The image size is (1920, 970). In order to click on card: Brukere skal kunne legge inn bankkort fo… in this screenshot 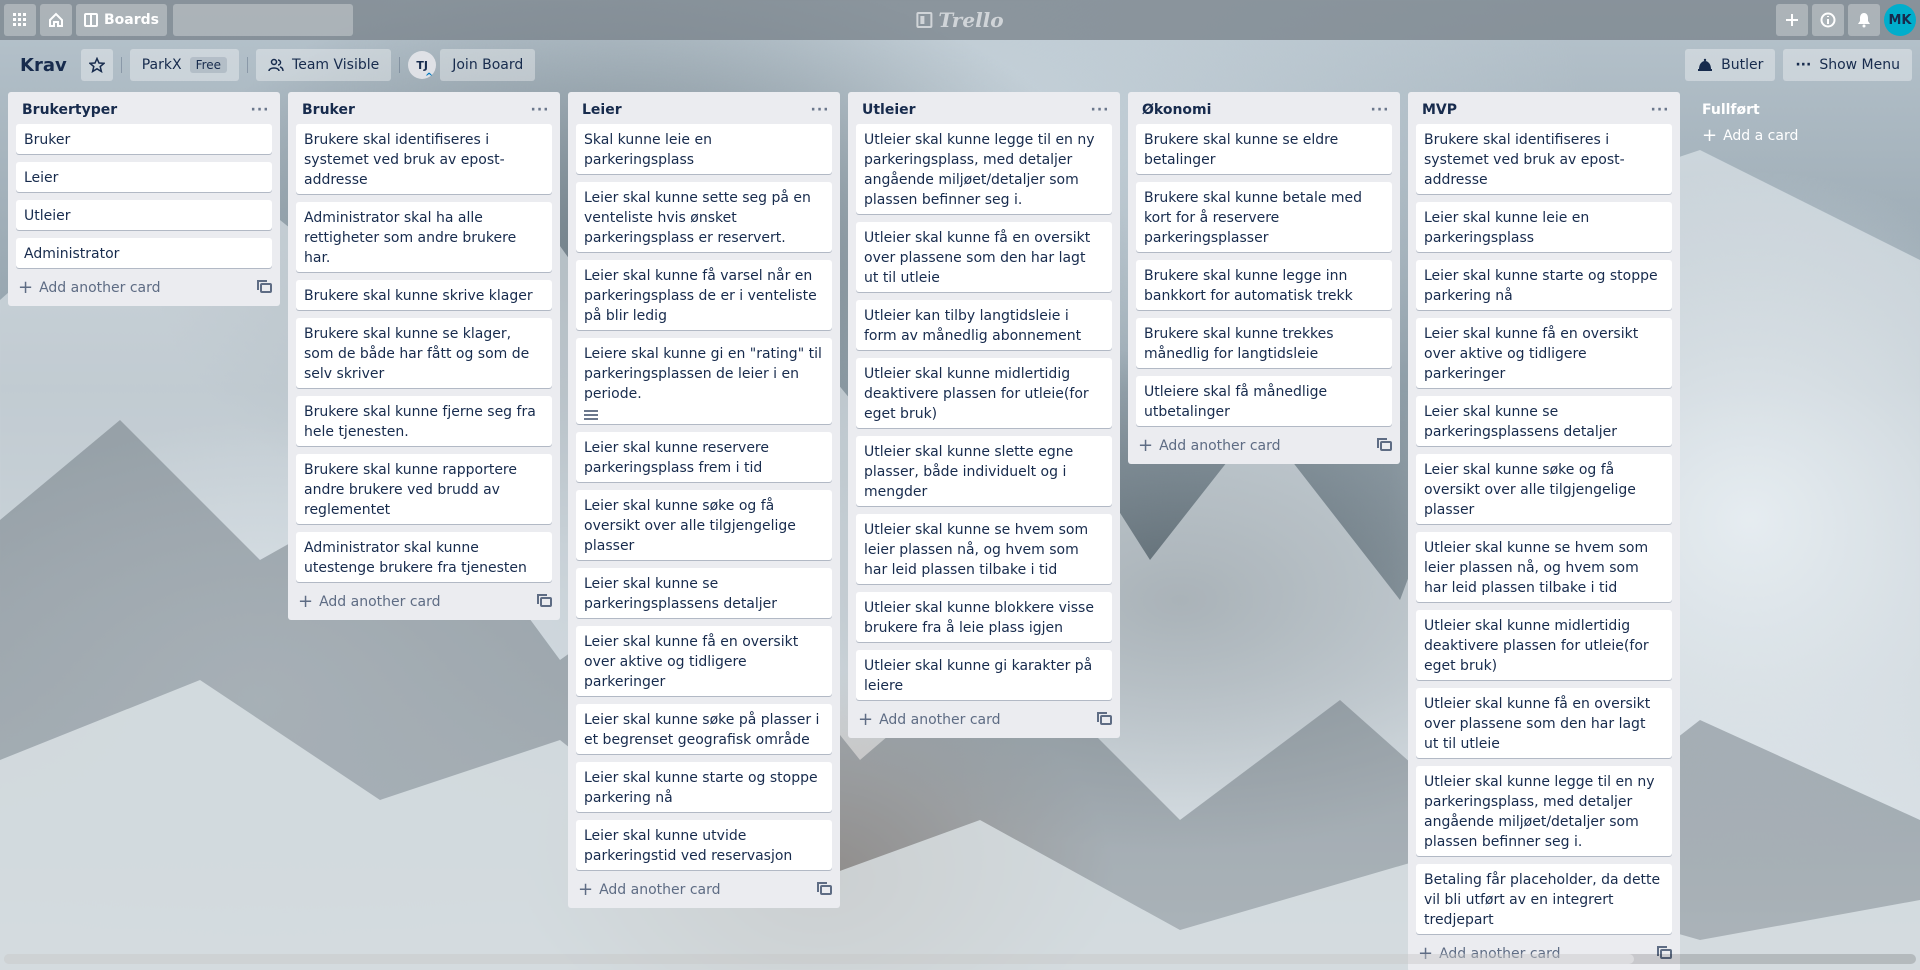, I will do `click(1264, 285)`.